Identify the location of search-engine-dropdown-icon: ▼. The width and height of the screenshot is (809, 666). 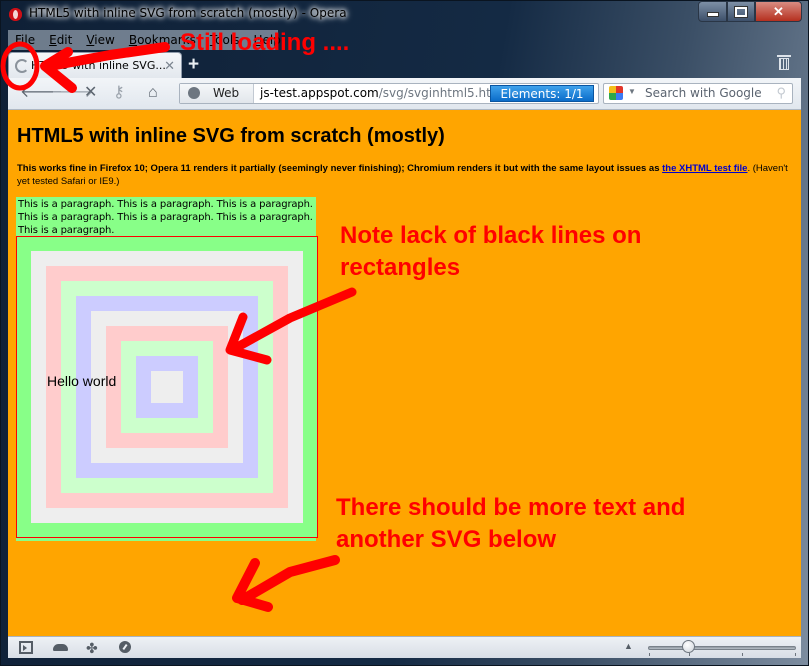
(632, 91).